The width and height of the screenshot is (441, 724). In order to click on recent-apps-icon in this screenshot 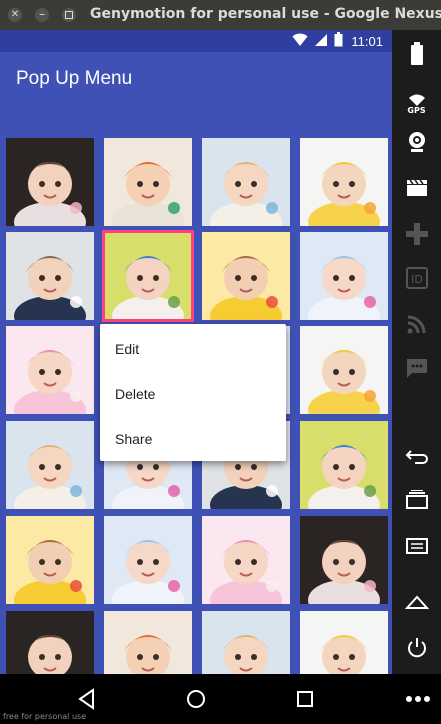, I will do `click(416, 500)`.